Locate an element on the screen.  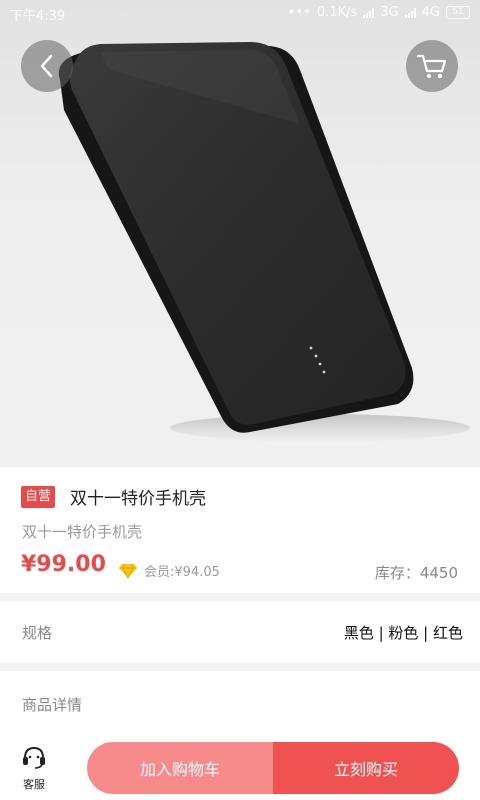
spec-row: 规格 黑色 | 粉色 | 红色 is located at coordinates (240, 632).